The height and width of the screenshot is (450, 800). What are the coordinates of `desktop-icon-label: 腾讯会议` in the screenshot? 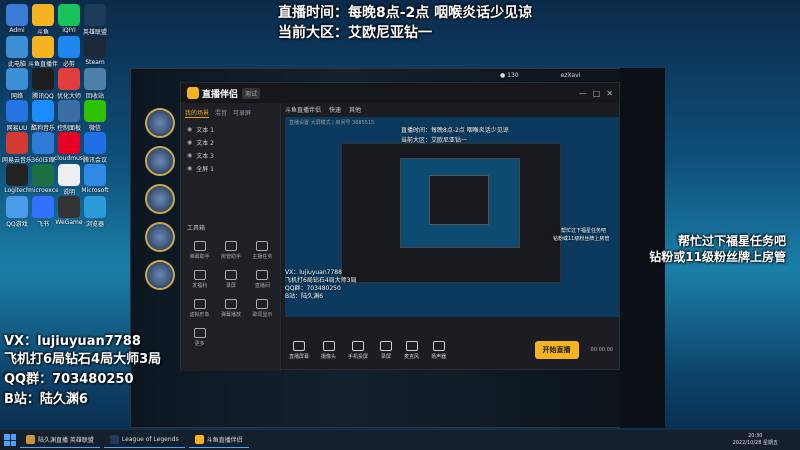 It's located at (94, 160).